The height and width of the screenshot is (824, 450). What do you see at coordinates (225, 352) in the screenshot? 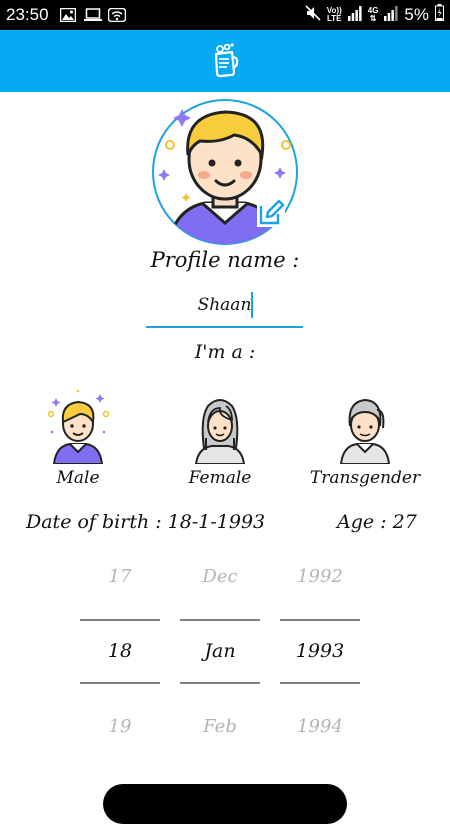
I see `iam-label: I'm a :` at bounding box center [225, 352].